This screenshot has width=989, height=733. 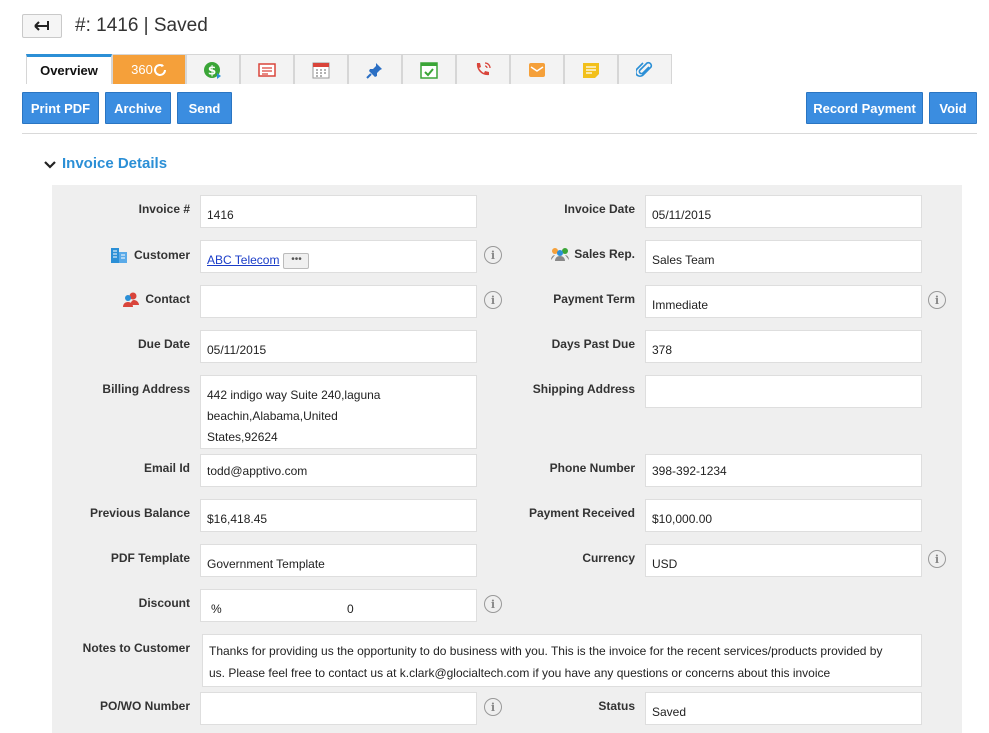 I want to click on invoice-details-toggle: Invoice Details, so click(x=105, y=163).